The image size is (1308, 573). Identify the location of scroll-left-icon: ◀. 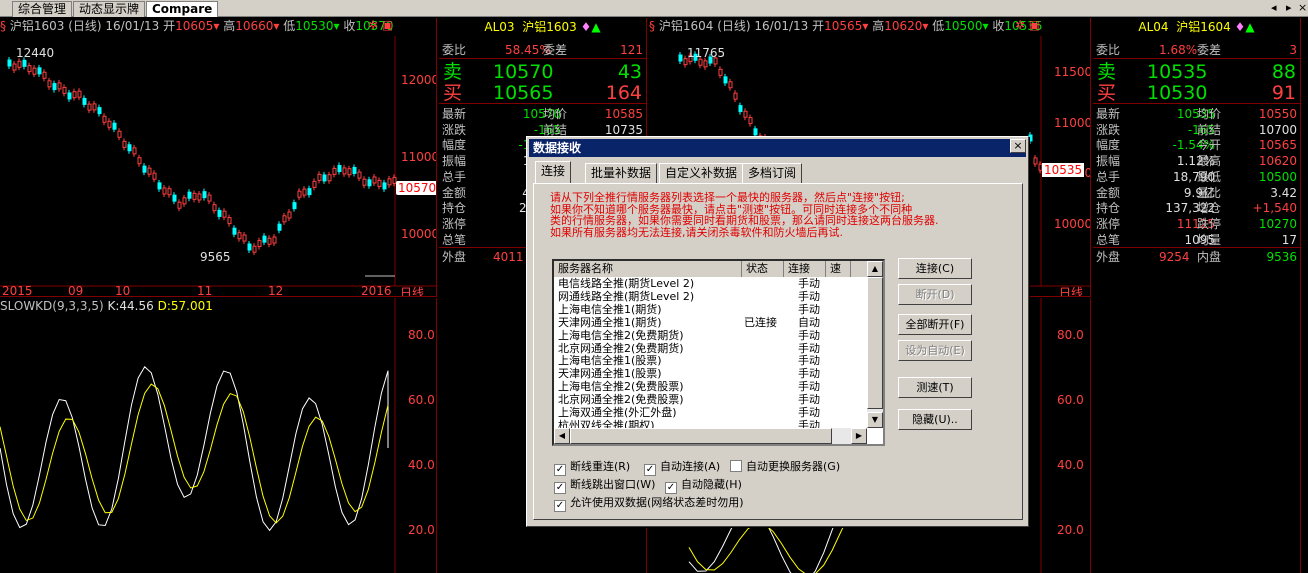
(562, 436).